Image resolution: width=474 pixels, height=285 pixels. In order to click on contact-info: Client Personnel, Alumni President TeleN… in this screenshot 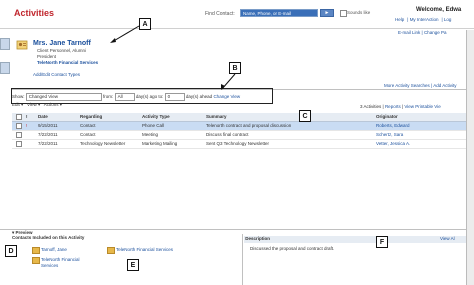, I will do `click(67, 57)`.